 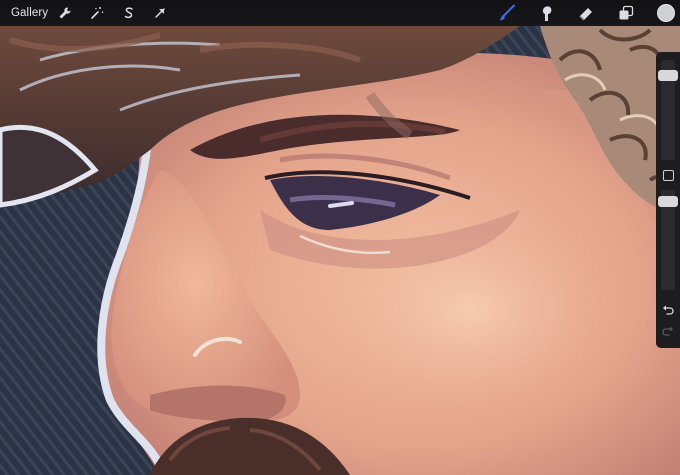 I want to click on smudge-finger-icon, so click(x=547, y=13).